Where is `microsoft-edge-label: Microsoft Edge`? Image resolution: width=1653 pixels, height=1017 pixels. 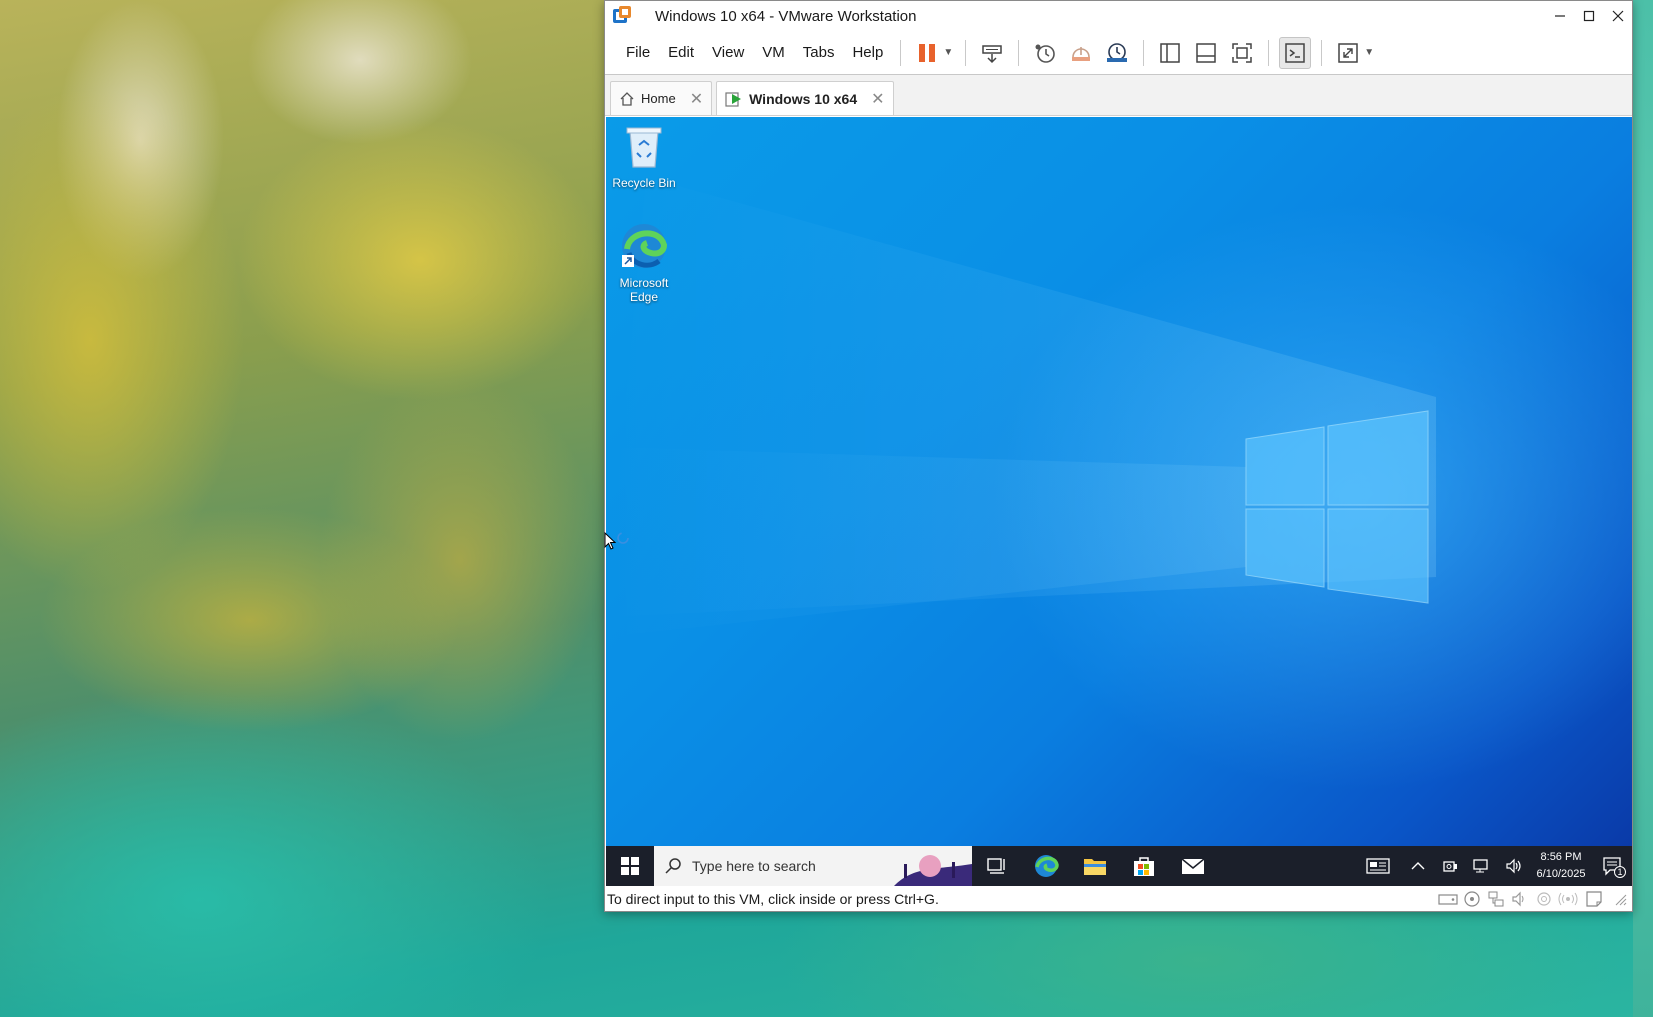 microsoft-edge-label: Microsoft Edge is located at coordinates (644, 290).